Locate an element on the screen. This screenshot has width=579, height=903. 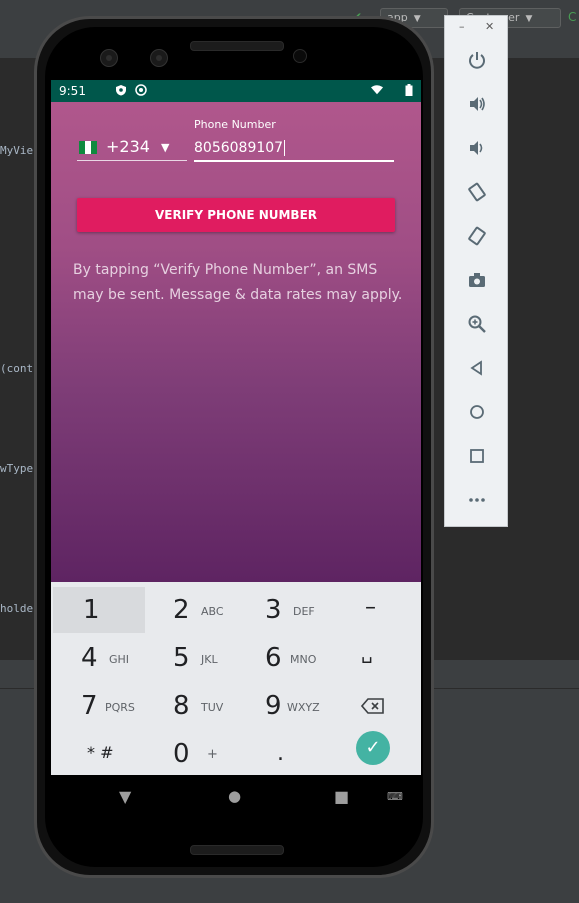
country-code-picker: +234 ▼ is located at coordinates (132, 148).